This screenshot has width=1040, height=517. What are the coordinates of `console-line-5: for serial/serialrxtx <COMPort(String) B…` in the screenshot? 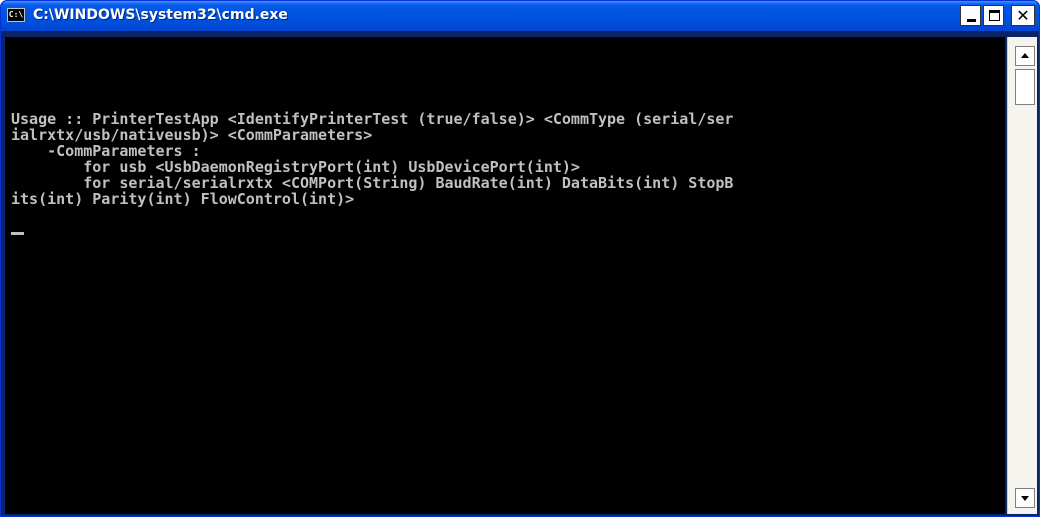 It's located at (372, 183).